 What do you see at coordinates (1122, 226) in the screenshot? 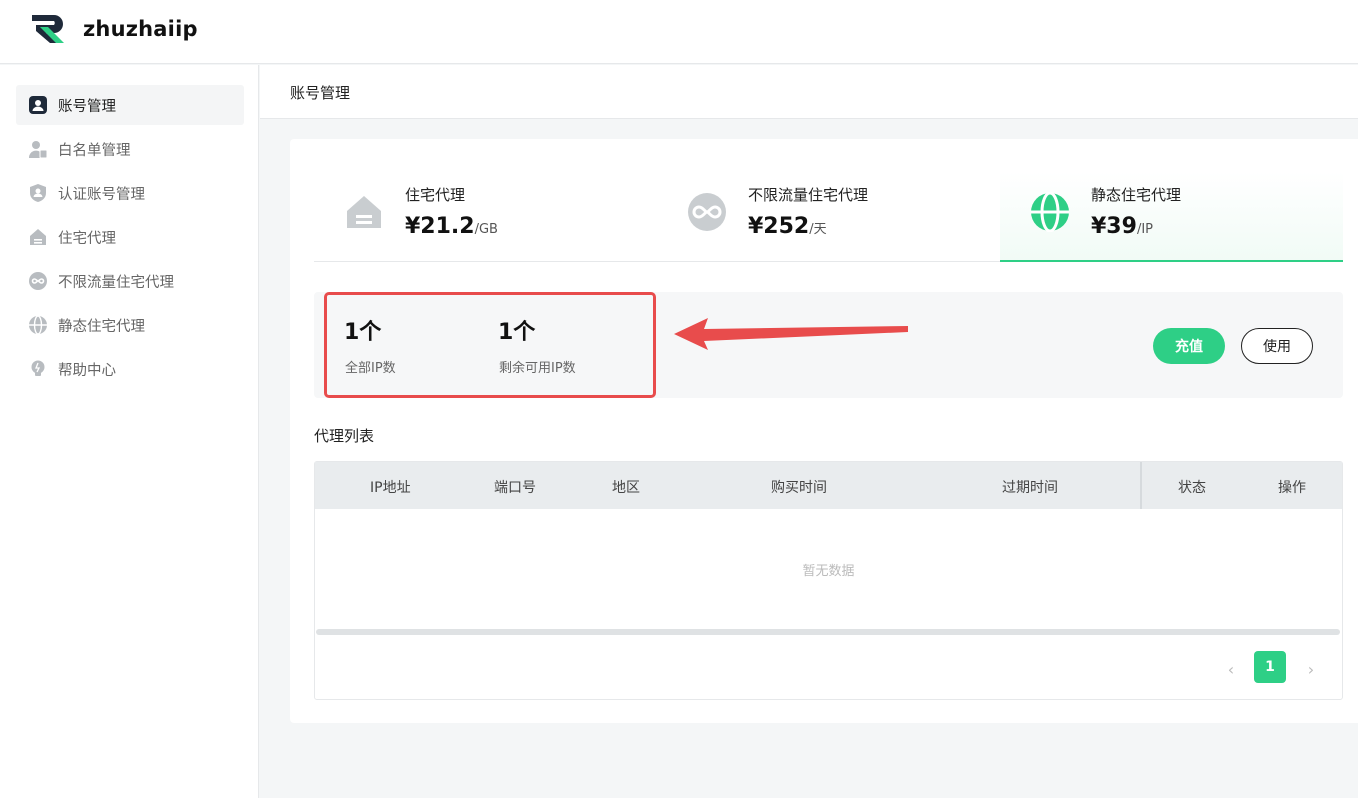
I see `tab-price: ¥39/IP` at bounding box center [1122, 226].